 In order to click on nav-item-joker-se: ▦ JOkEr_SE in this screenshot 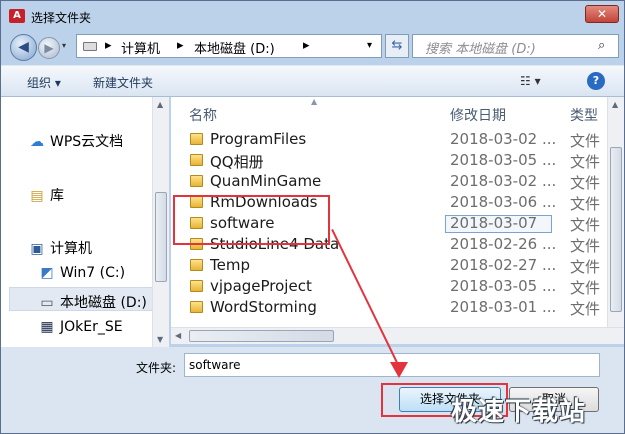, I will do `click(81, 327)`.